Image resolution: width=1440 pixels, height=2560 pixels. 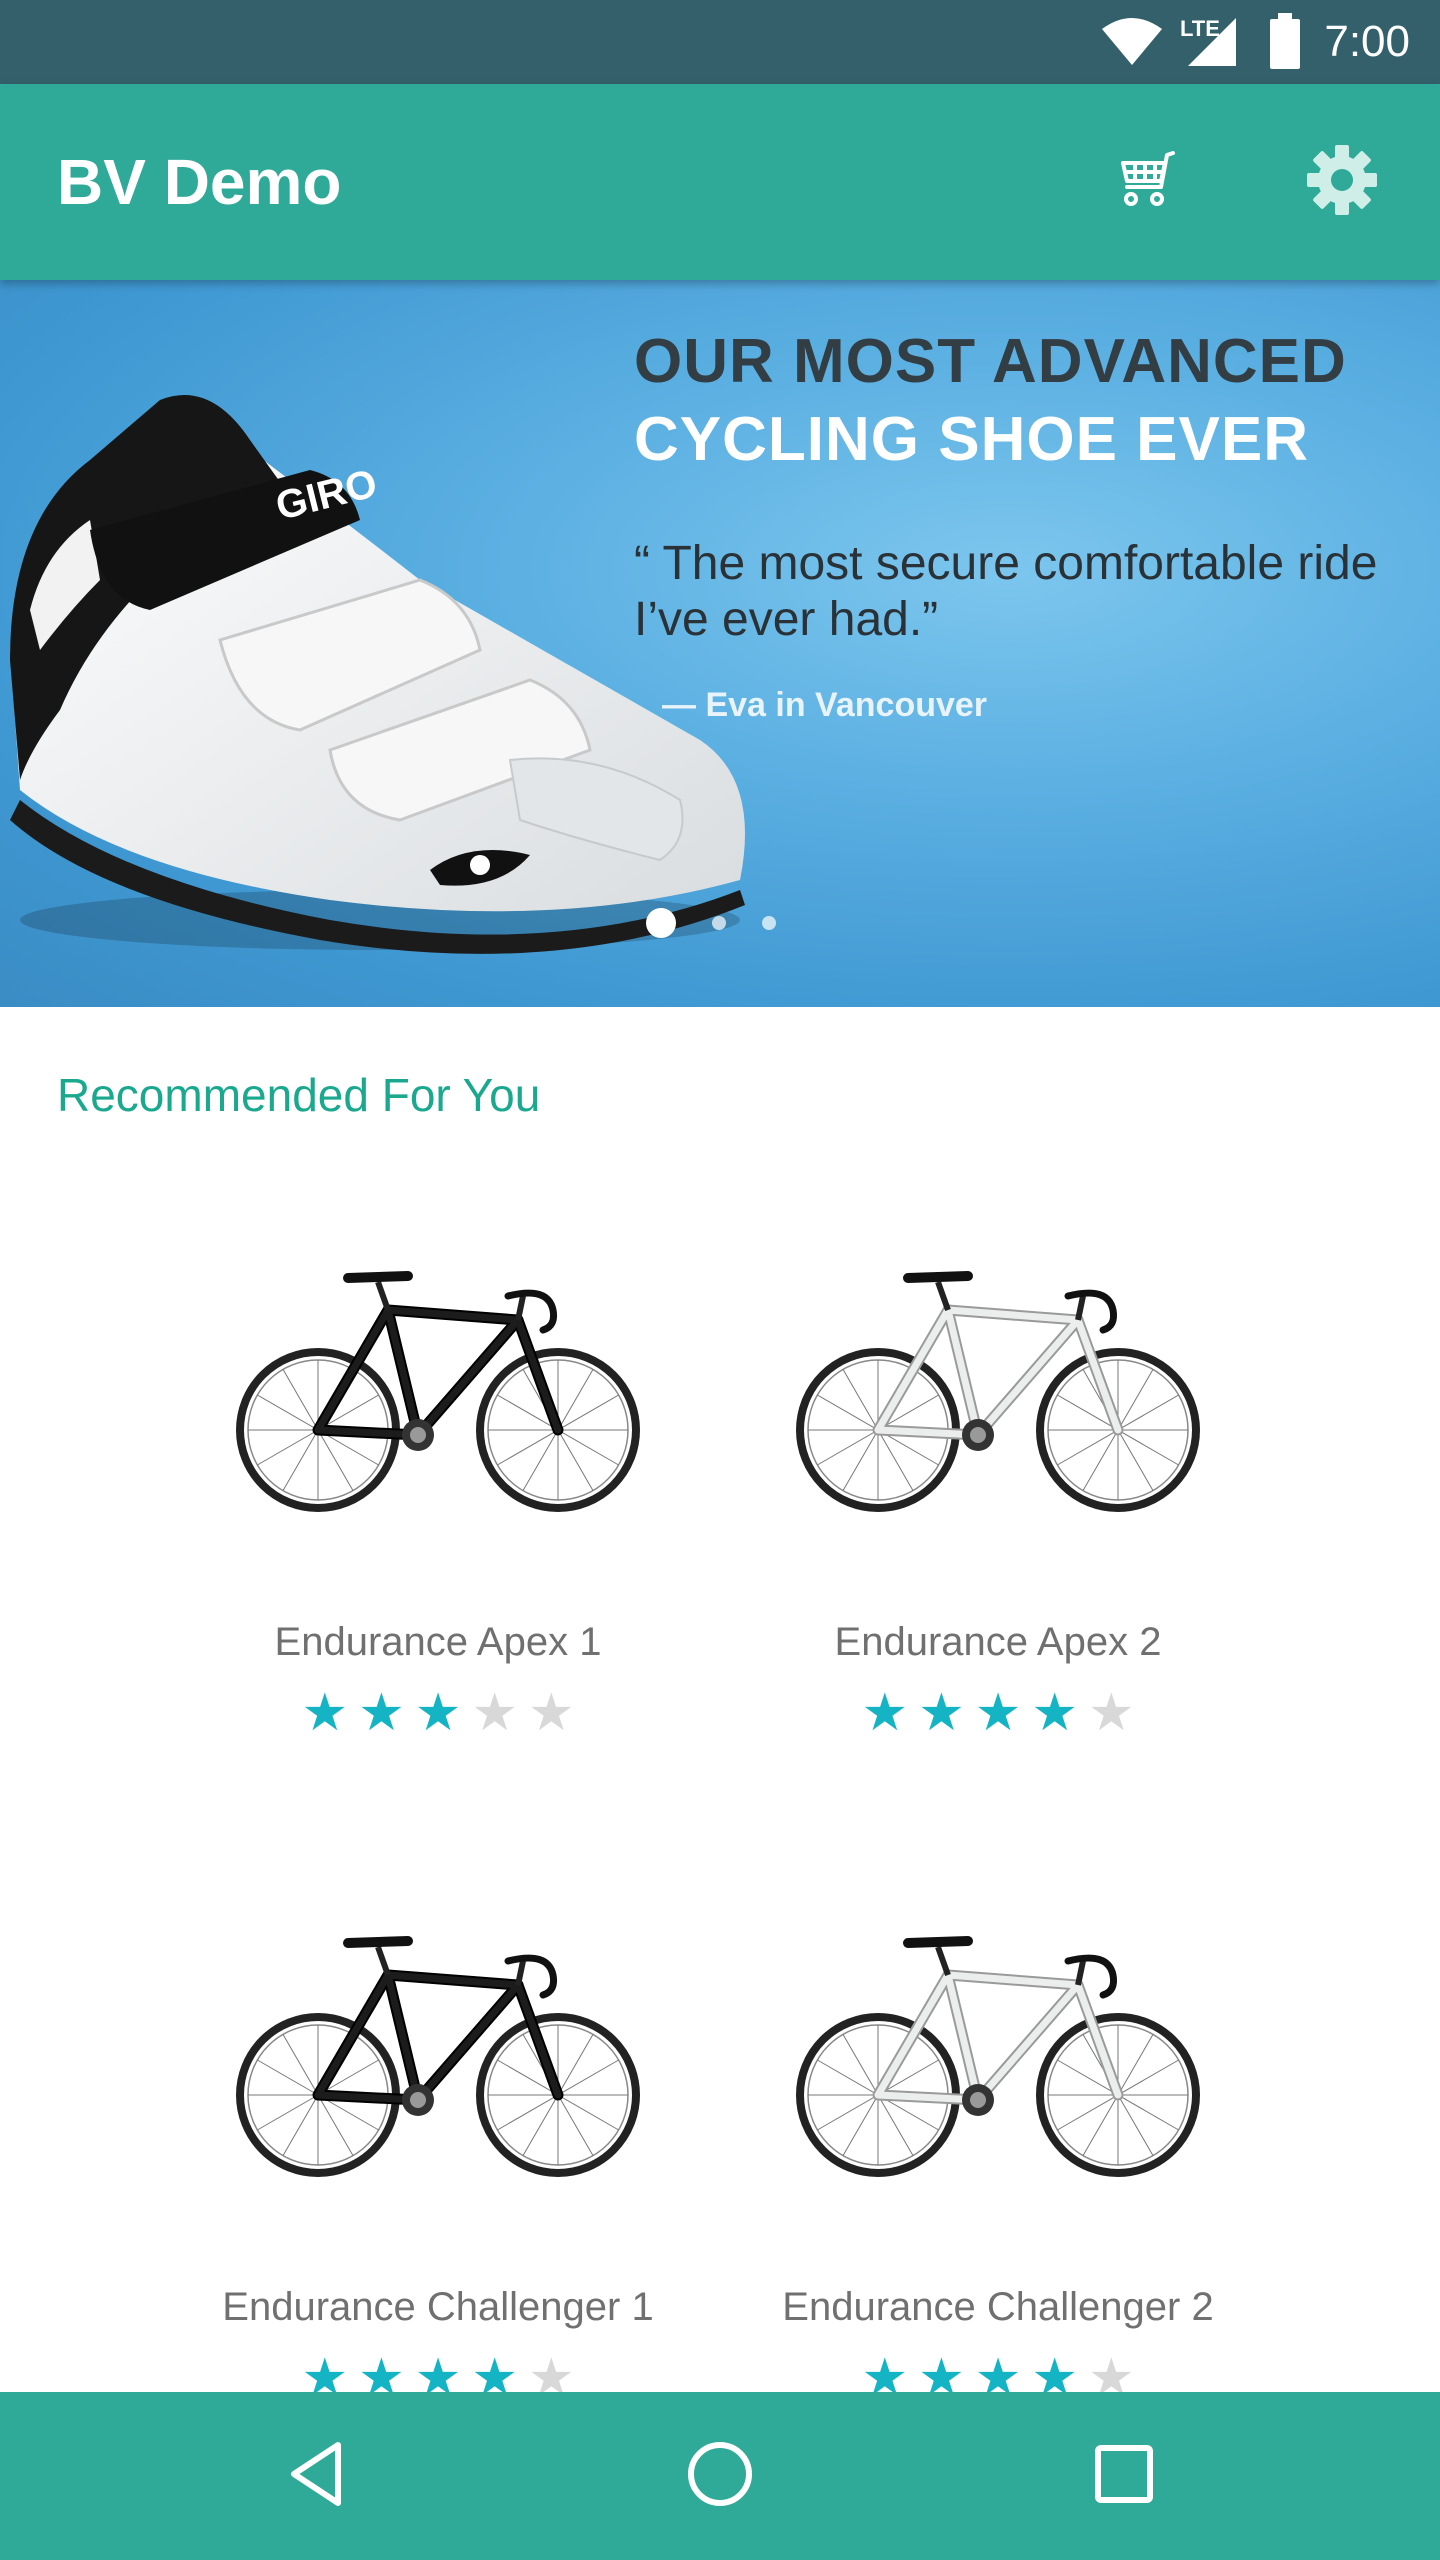 I want to click on app-bar: BV Demo, so click(x=720, y=182).